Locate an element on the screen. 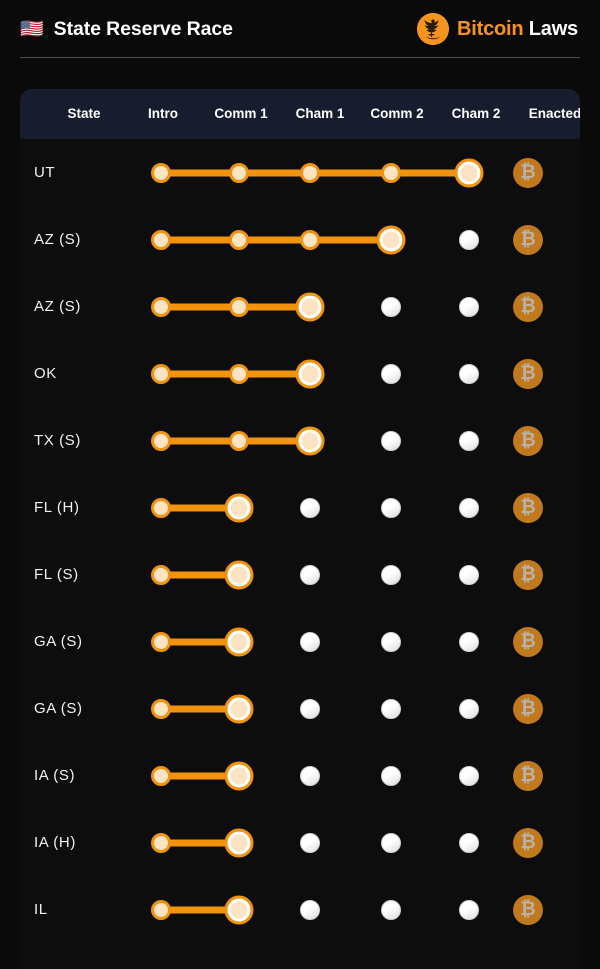 This screenshot has height=969, width=600. state-label: IA (H) is located at coordinates (55, 842).